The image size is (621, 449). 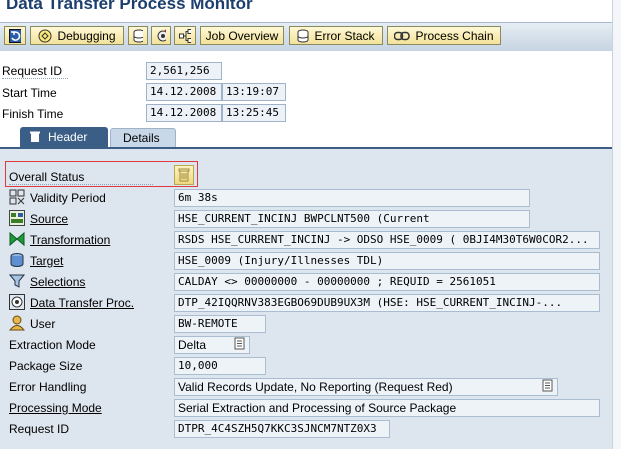 I want to click on dropdown-icon, so click(x=240, y=344).